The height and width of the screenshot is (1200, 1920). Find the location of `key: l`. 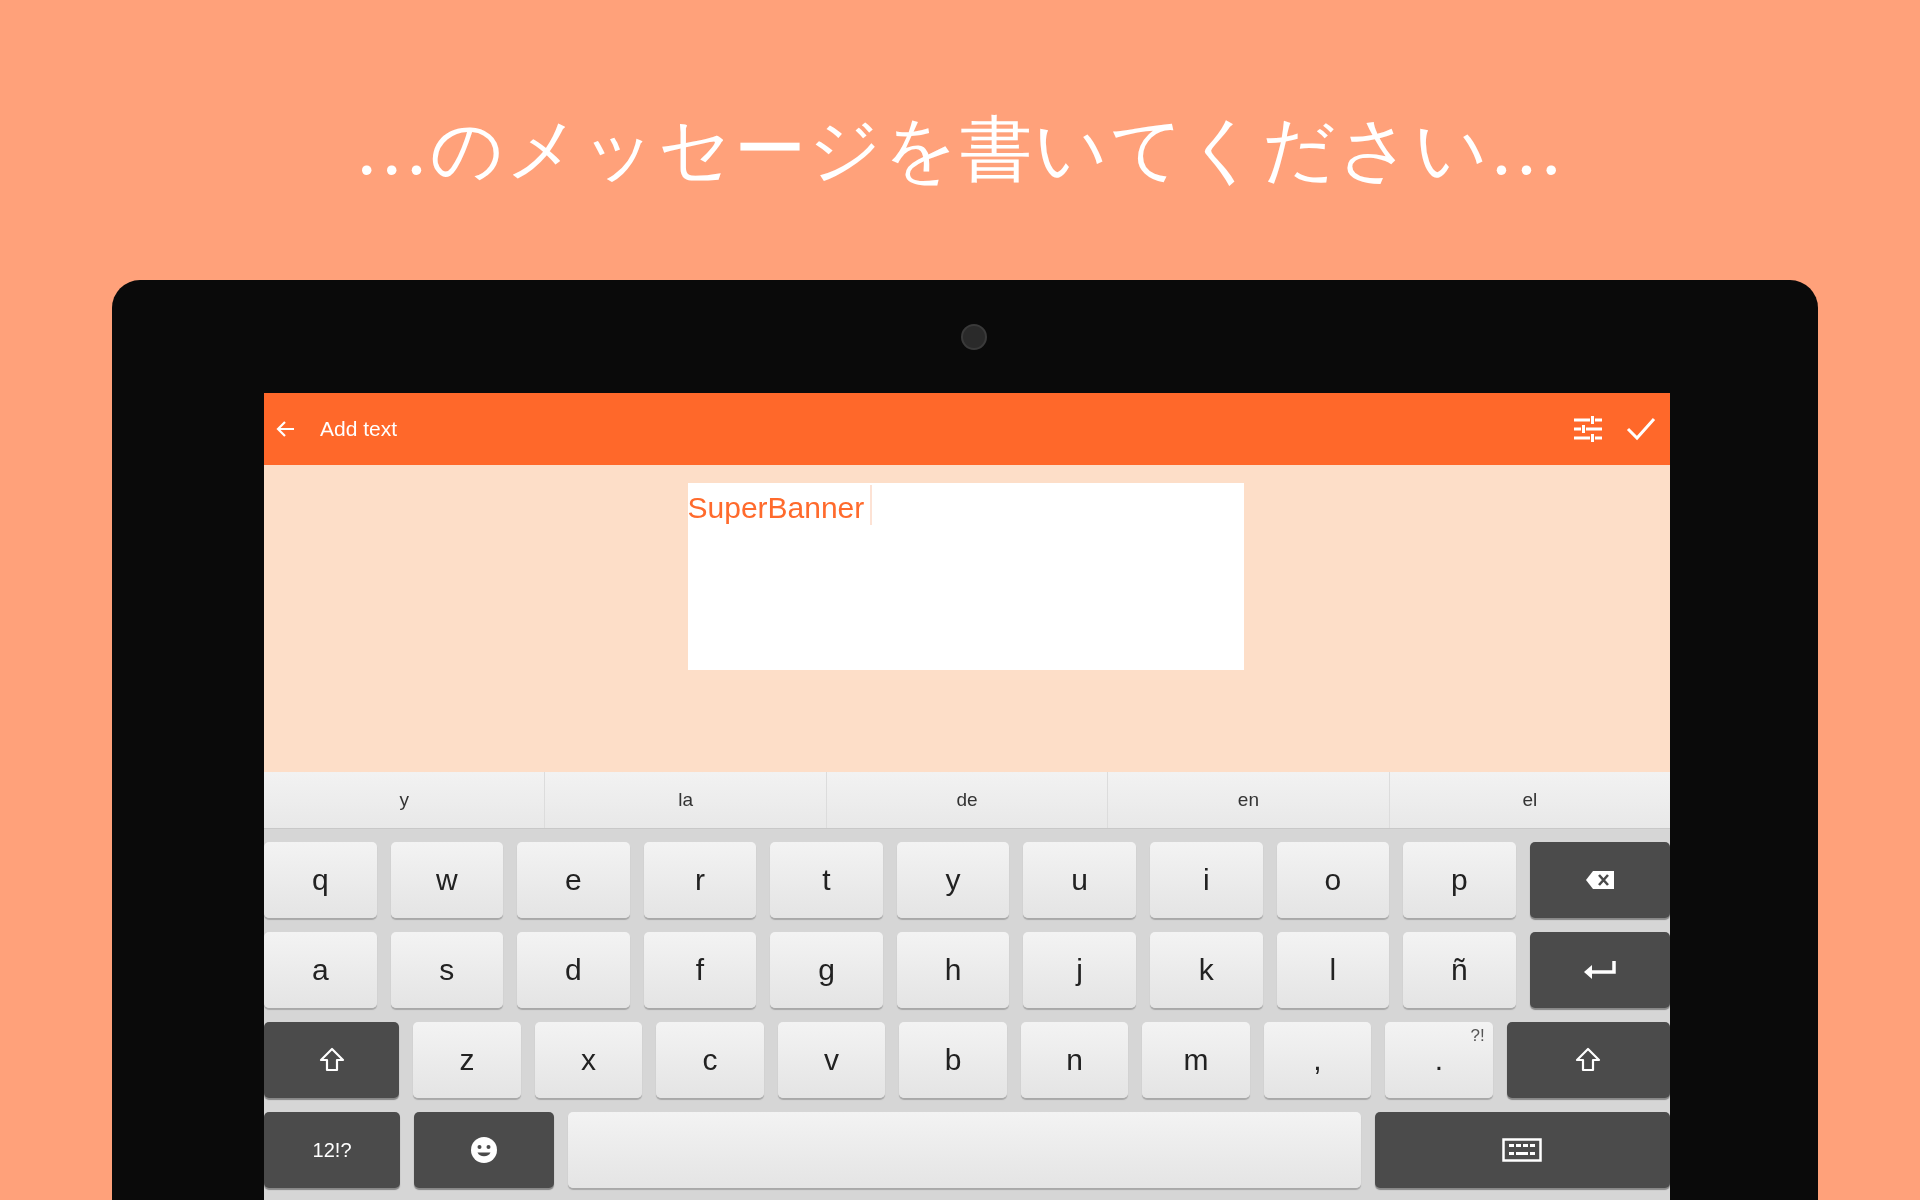

key: l is located at coordinates (1333, 970).